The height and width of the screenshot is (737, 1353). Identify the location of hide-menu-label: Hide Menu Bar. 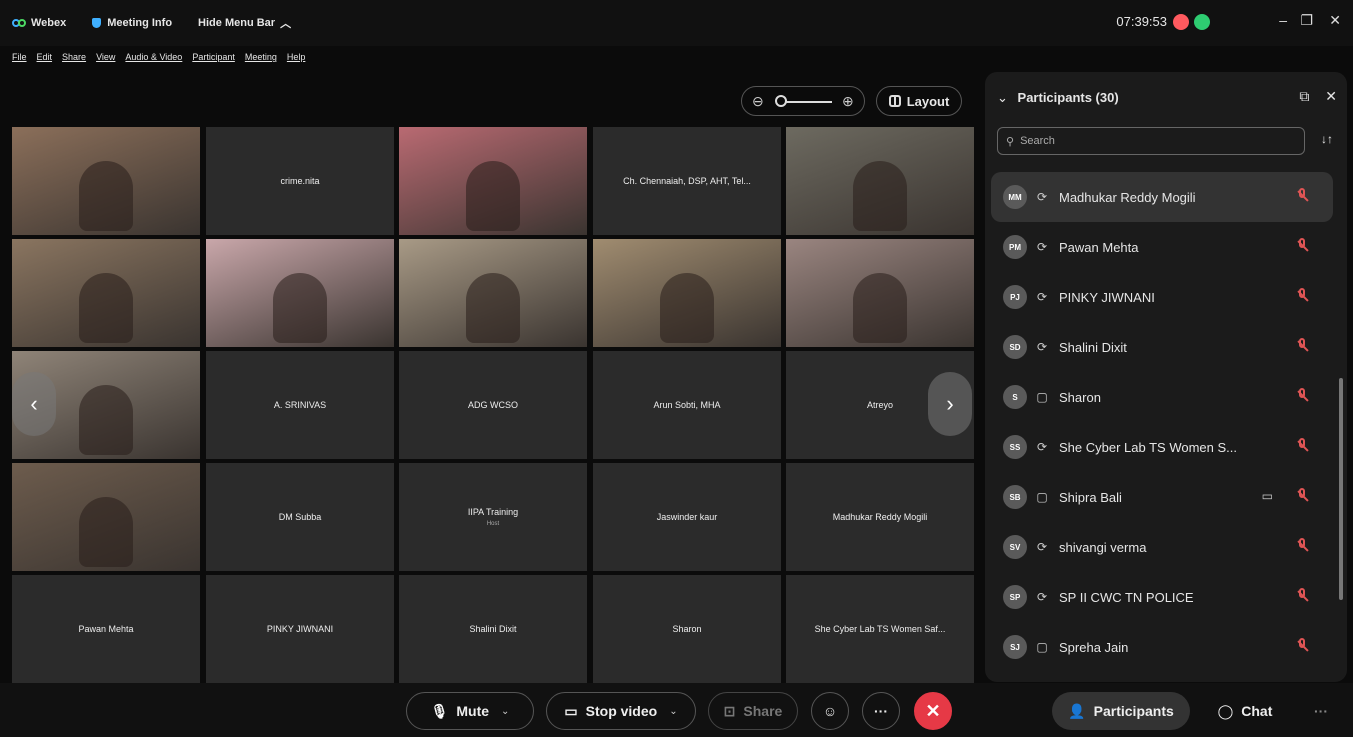
(237, 23).